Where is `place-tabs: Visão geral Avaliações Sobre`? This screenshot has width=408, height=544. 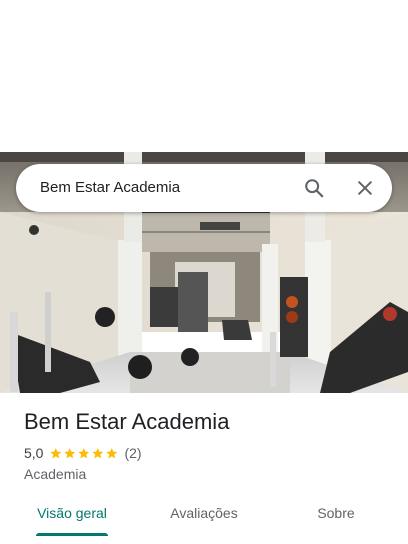 place-tabs: Visão geral Avaliações Sobre is located at coordinates (204, 516).